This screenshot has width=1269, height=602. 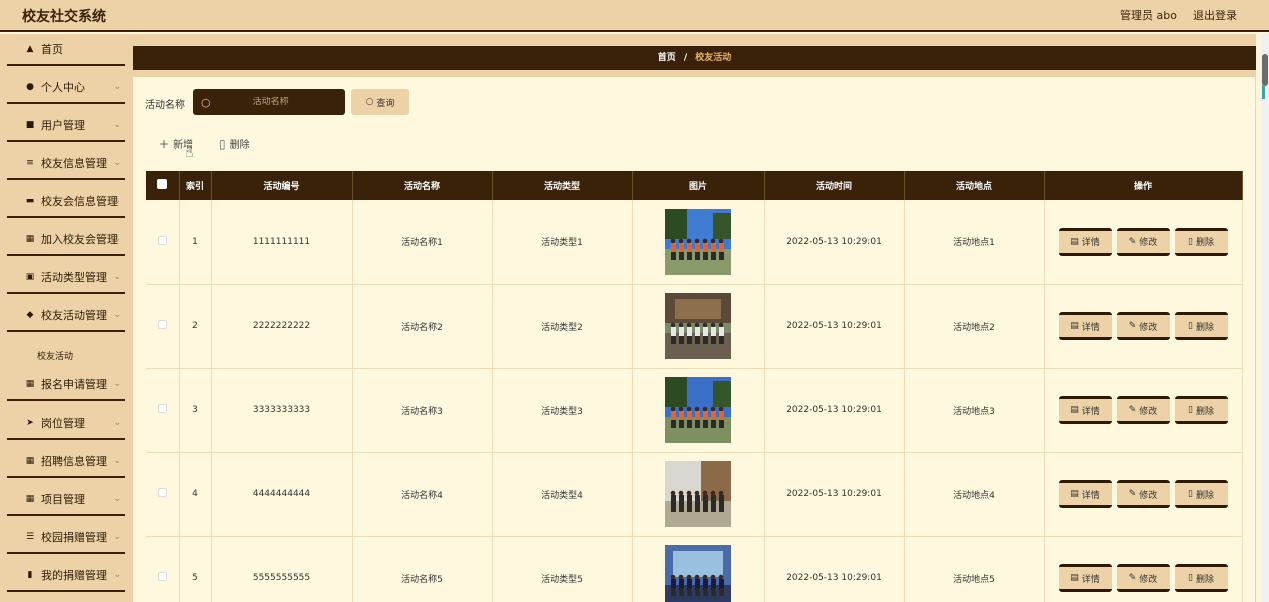 I want to click on sidebar-item-3: ≡ 校友信息管理 ⌄, so click(x=66, y=164).